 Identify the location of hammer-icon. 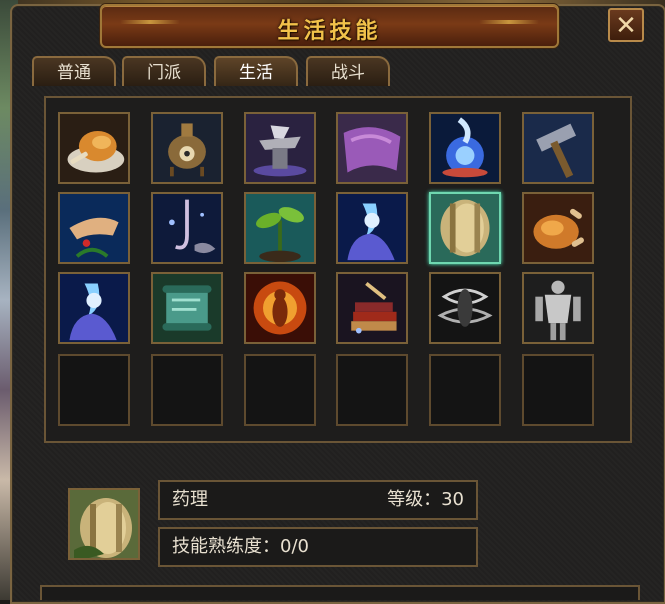
(558, 148).